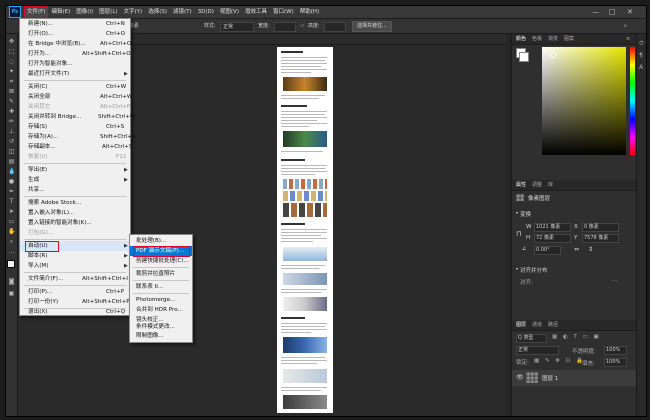 The width and height of the screenshot is (650, 420). I want to click on menu-help: 帮助(H), so click(309, 12).